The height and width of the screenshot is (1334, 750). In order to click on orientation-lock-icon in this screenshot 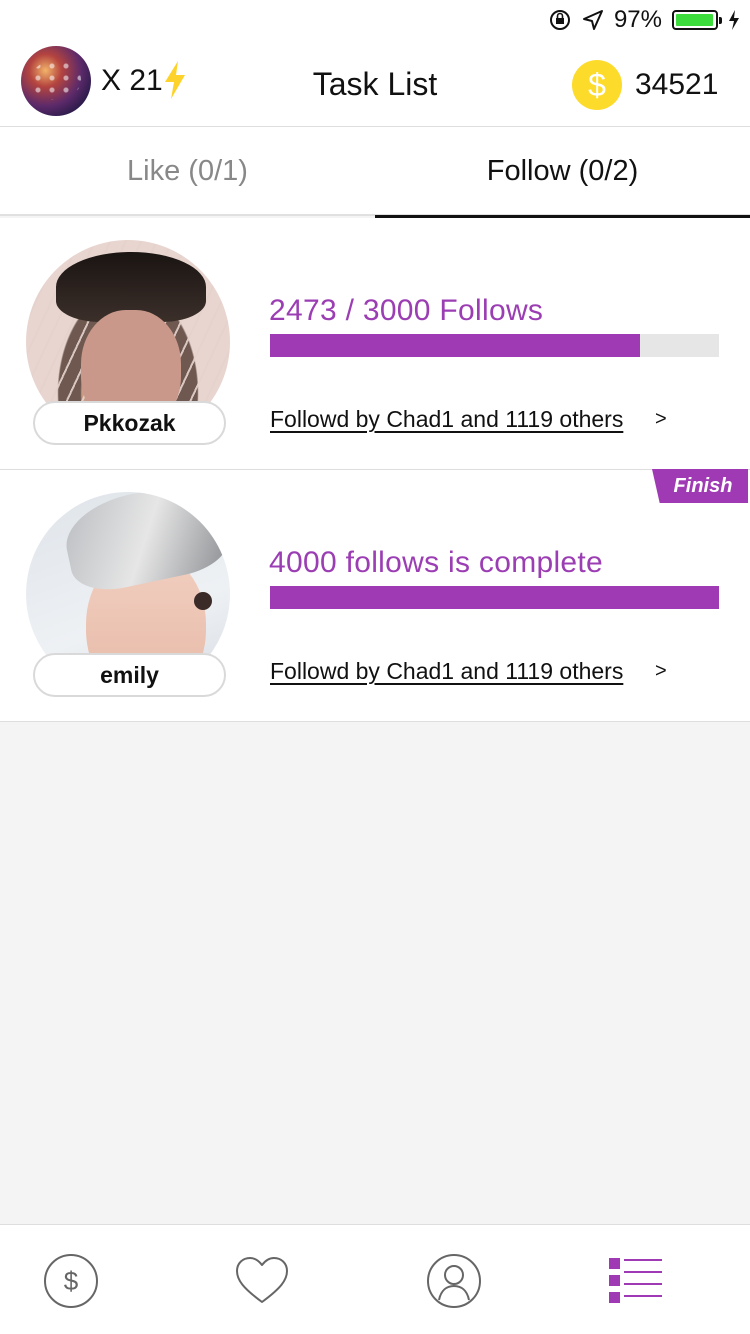, I will do `click(559, 20)`.